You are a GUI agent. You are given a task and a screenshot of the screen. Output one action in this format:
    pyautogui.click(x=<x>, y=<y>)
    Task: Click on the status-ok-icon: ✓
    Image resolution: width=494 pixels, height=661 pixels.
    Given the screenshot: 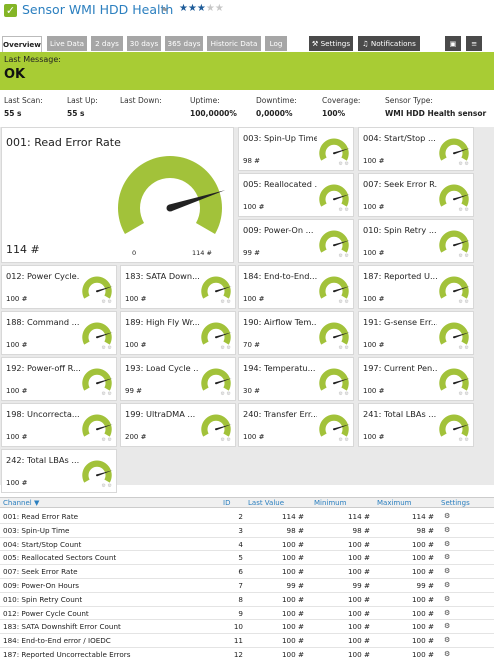 What is the action you would take?
    pyautogui.click(x=10, y=10)
    